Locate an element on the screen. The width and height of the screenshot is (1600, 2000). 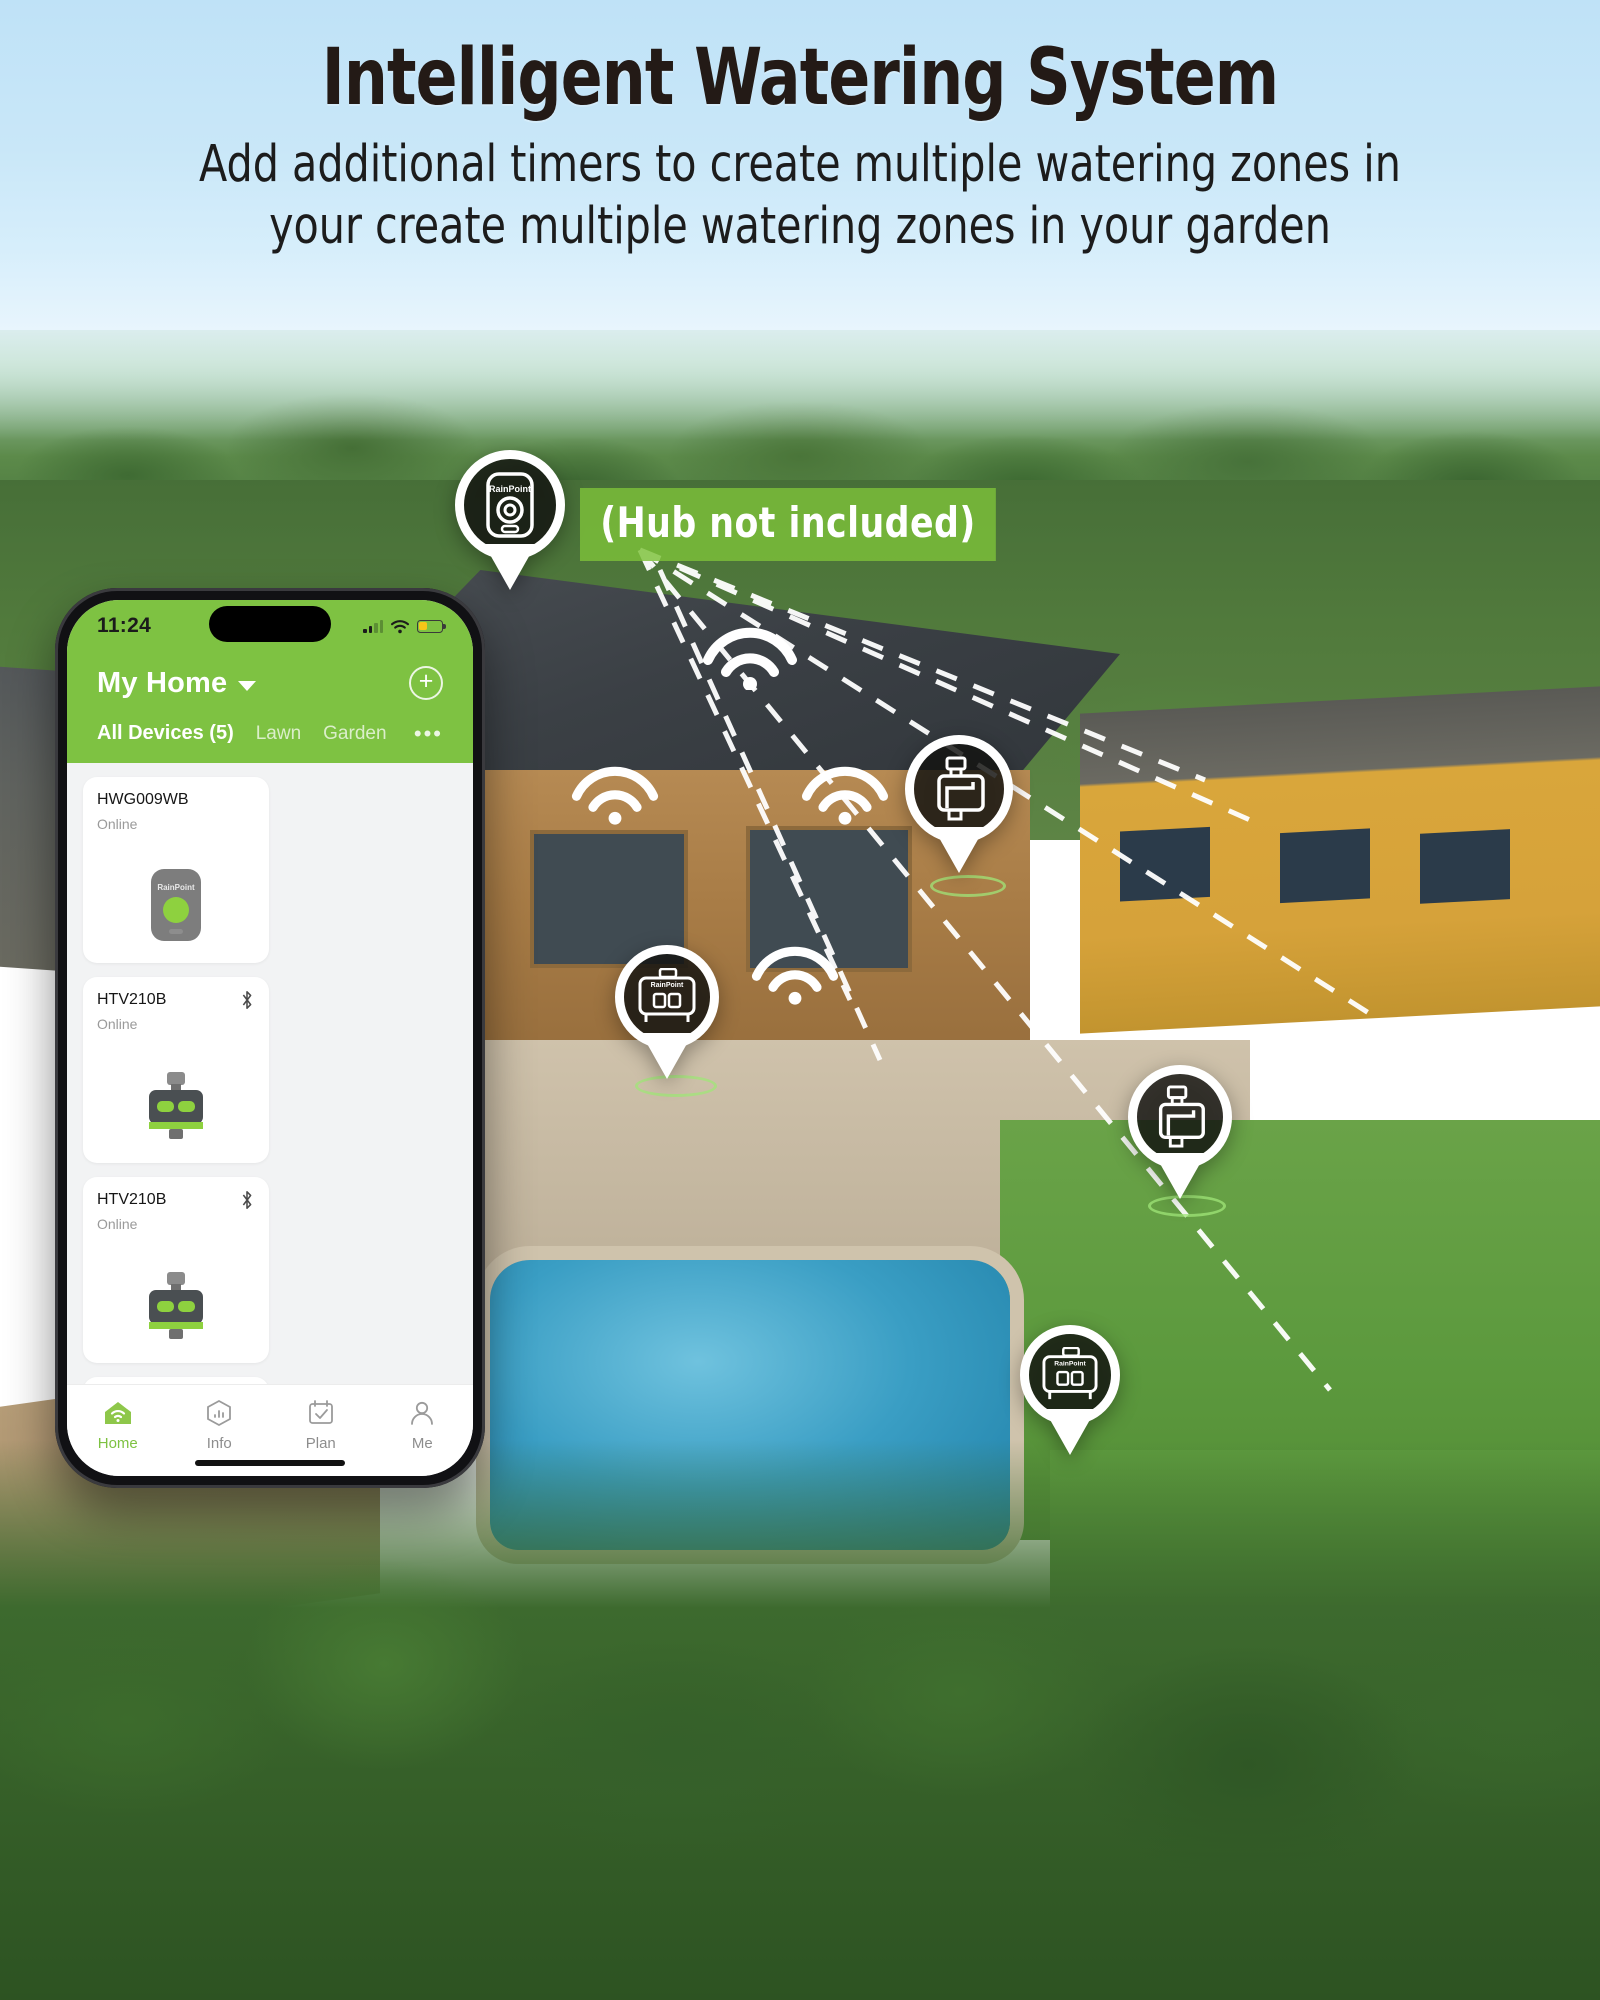
device-card: HWG009WB Online RainPoint is located at coordinates (176, 870).